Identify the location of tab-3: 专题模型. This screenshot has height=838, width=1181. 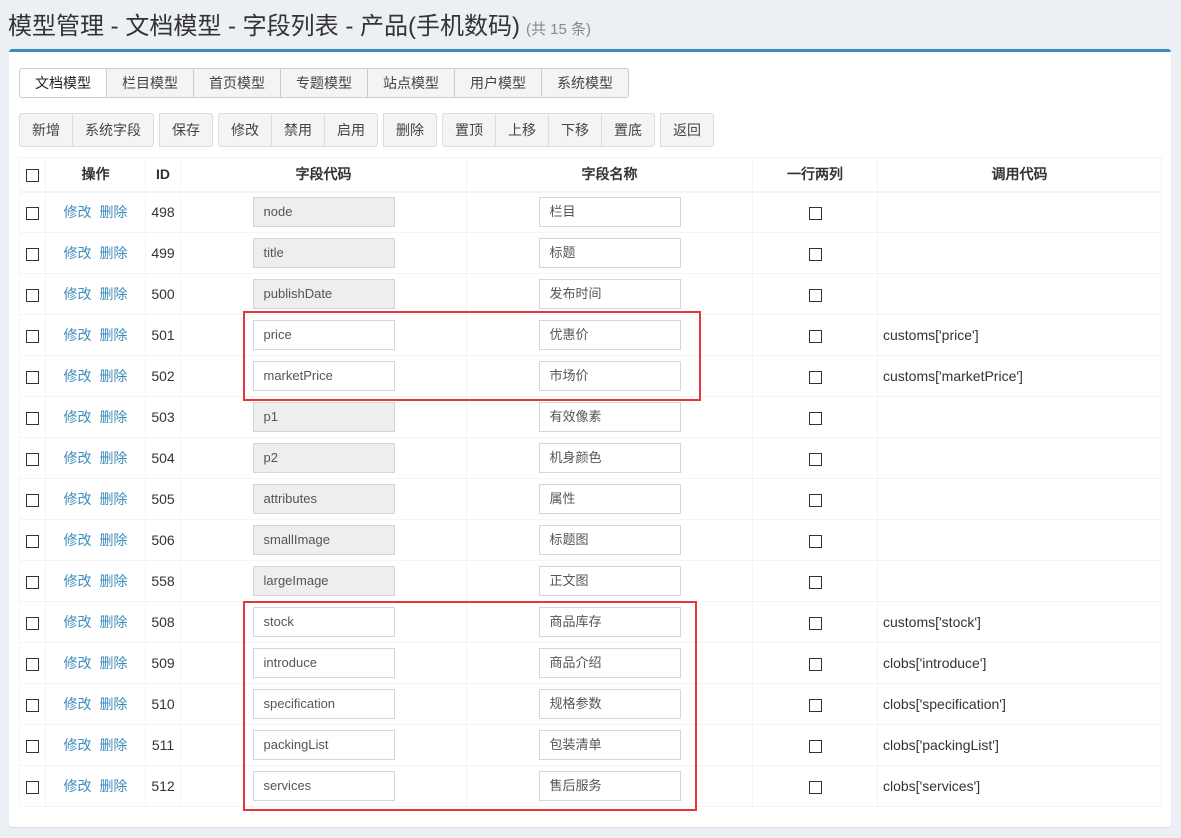
(324, 83).